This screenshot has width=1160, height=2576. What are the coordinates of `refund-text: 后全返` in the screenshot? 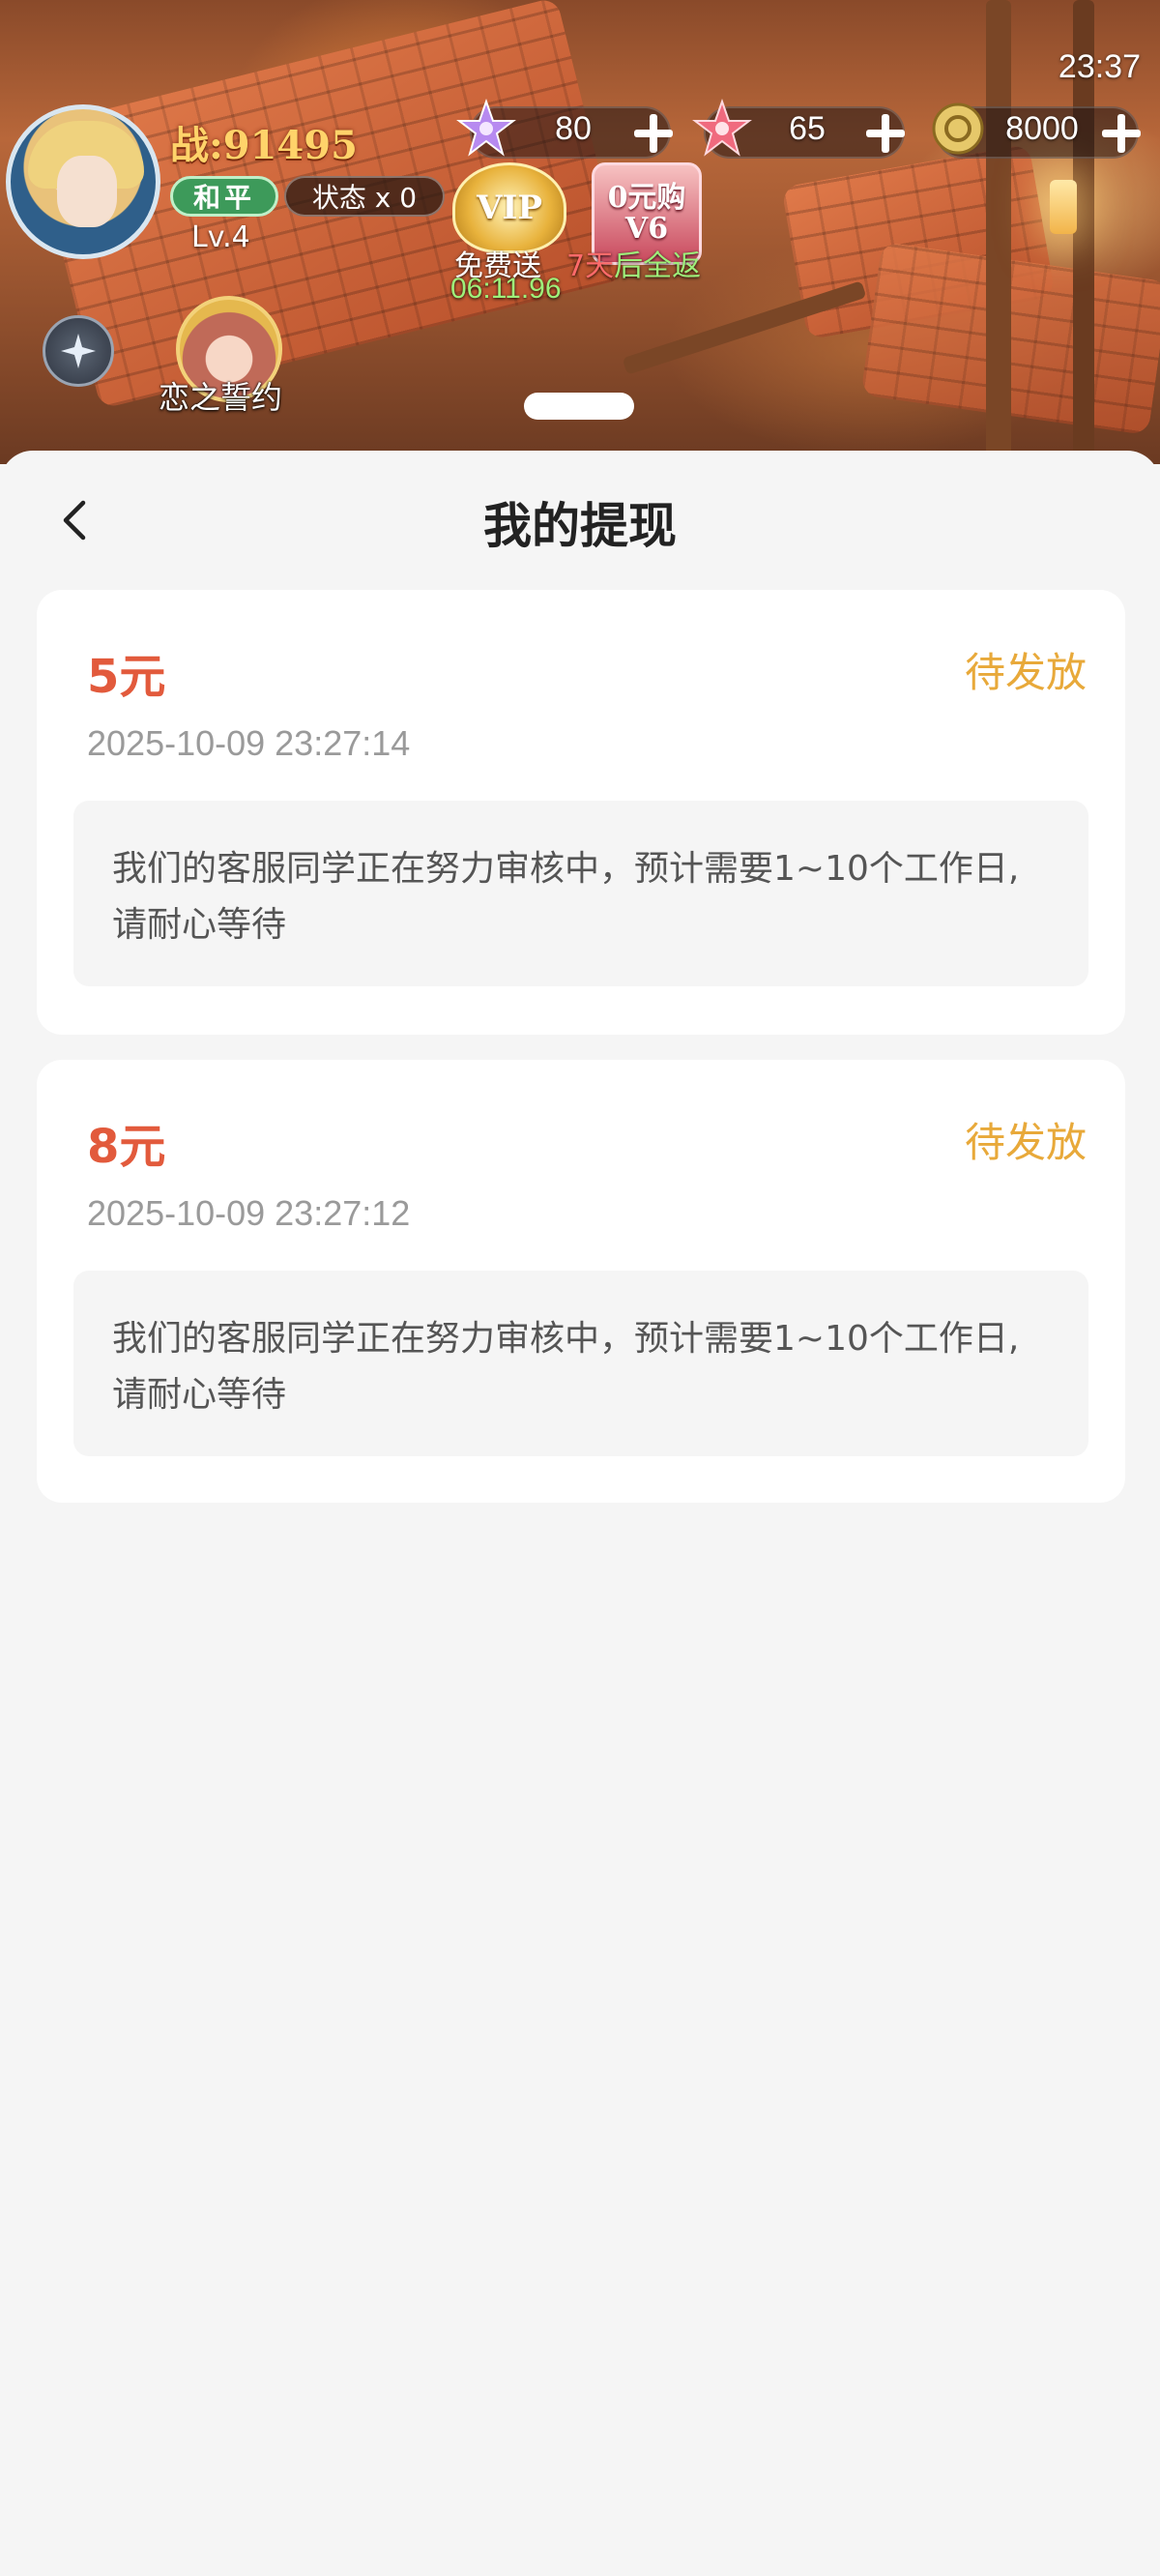 It's located at (658, 266).